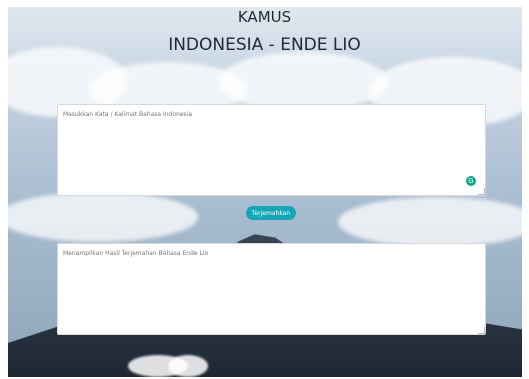 The width and height of the screenshot is (529, 379). Describe the element at coordinates (264, 17) in the screenshot. I see `page-title: KAMUS` at that location.